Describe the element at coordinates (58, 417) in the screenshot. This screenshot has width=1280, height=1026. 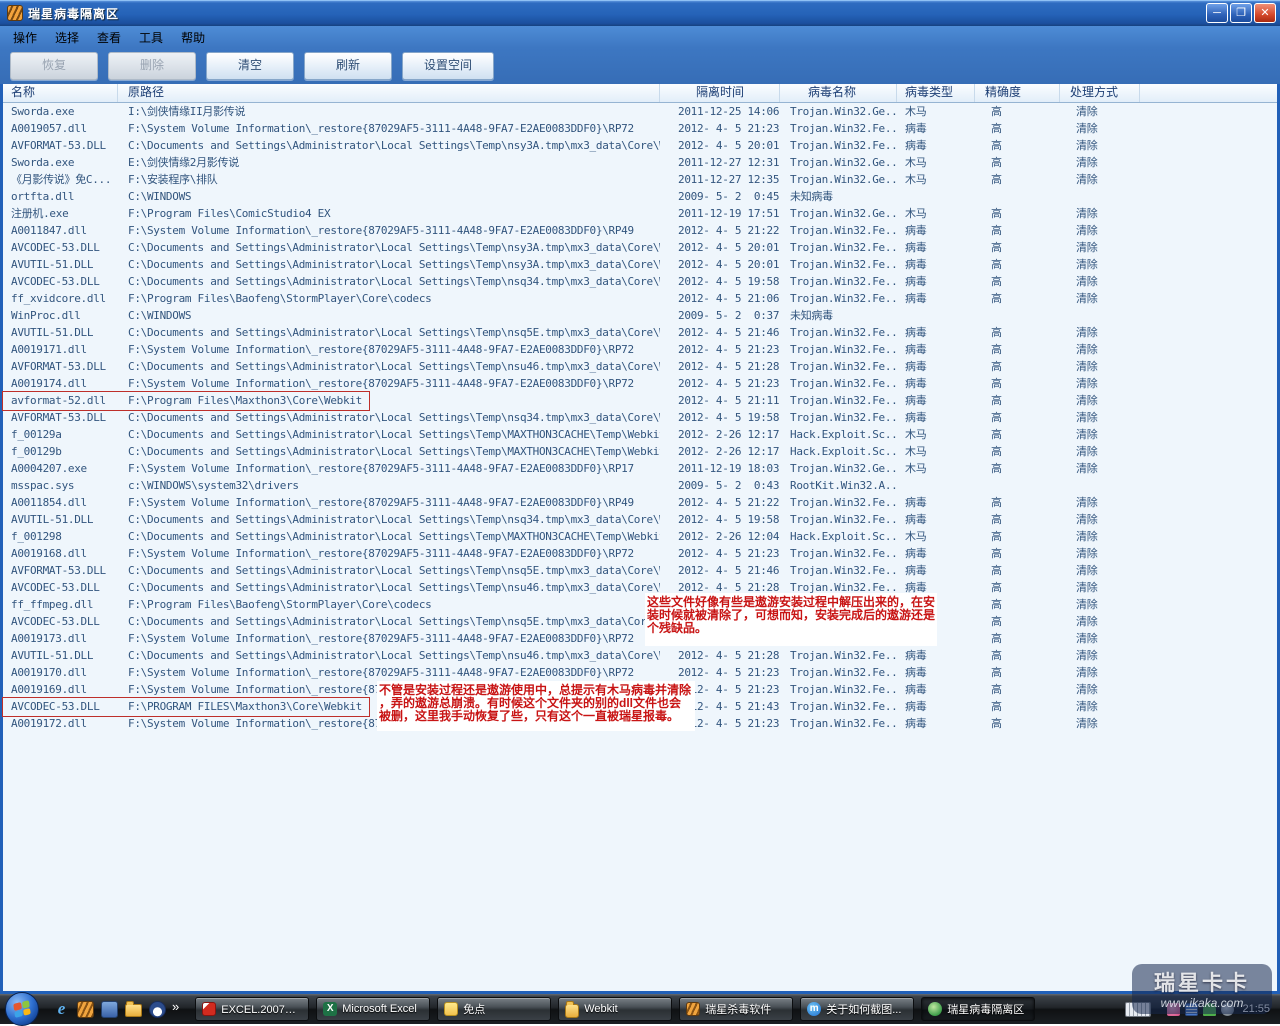
I see `name-cell: AVFORMAT-53.DLL` at that location.